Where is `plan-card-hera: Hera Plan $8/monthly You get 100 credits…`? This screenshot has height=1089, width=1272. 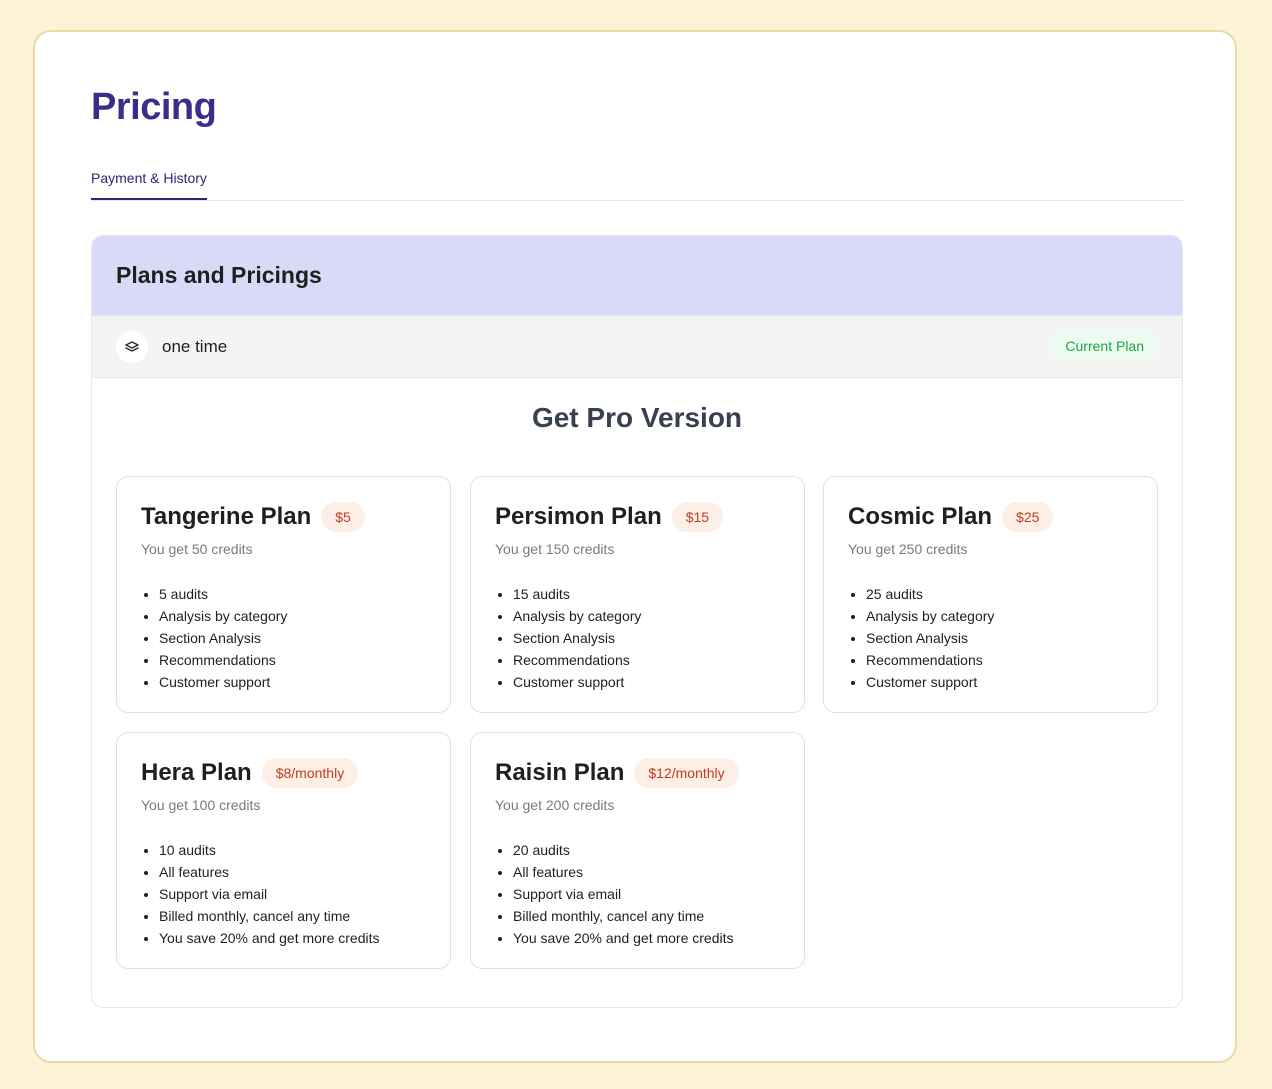 plan-card-hera: Hera Plan $8/monthly You get 100 credits… is located at coordinates (283, 850).